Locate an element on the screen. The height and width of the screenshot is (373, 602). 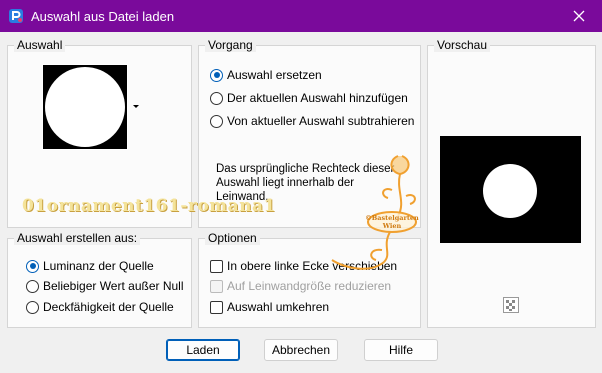
transparency-checker-icon is located at coordinates (511, 305).